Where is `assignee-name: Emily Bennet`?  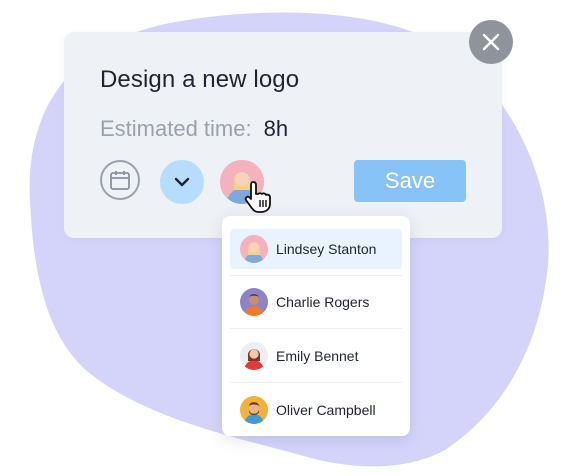 assignee-name: Emily Bennet is located at coordinates (317, 356).